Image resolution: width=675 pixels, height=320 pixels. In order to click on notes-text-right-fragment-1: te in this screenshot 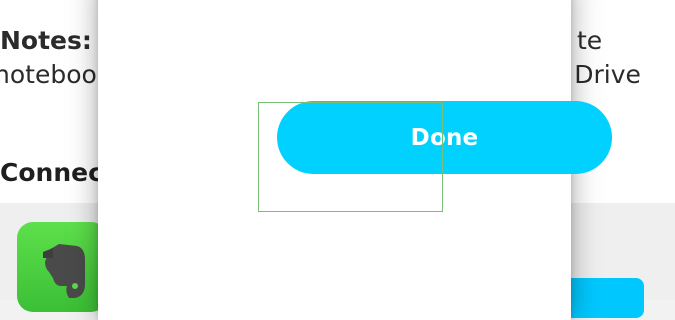, I will do `click(590, 40)`.